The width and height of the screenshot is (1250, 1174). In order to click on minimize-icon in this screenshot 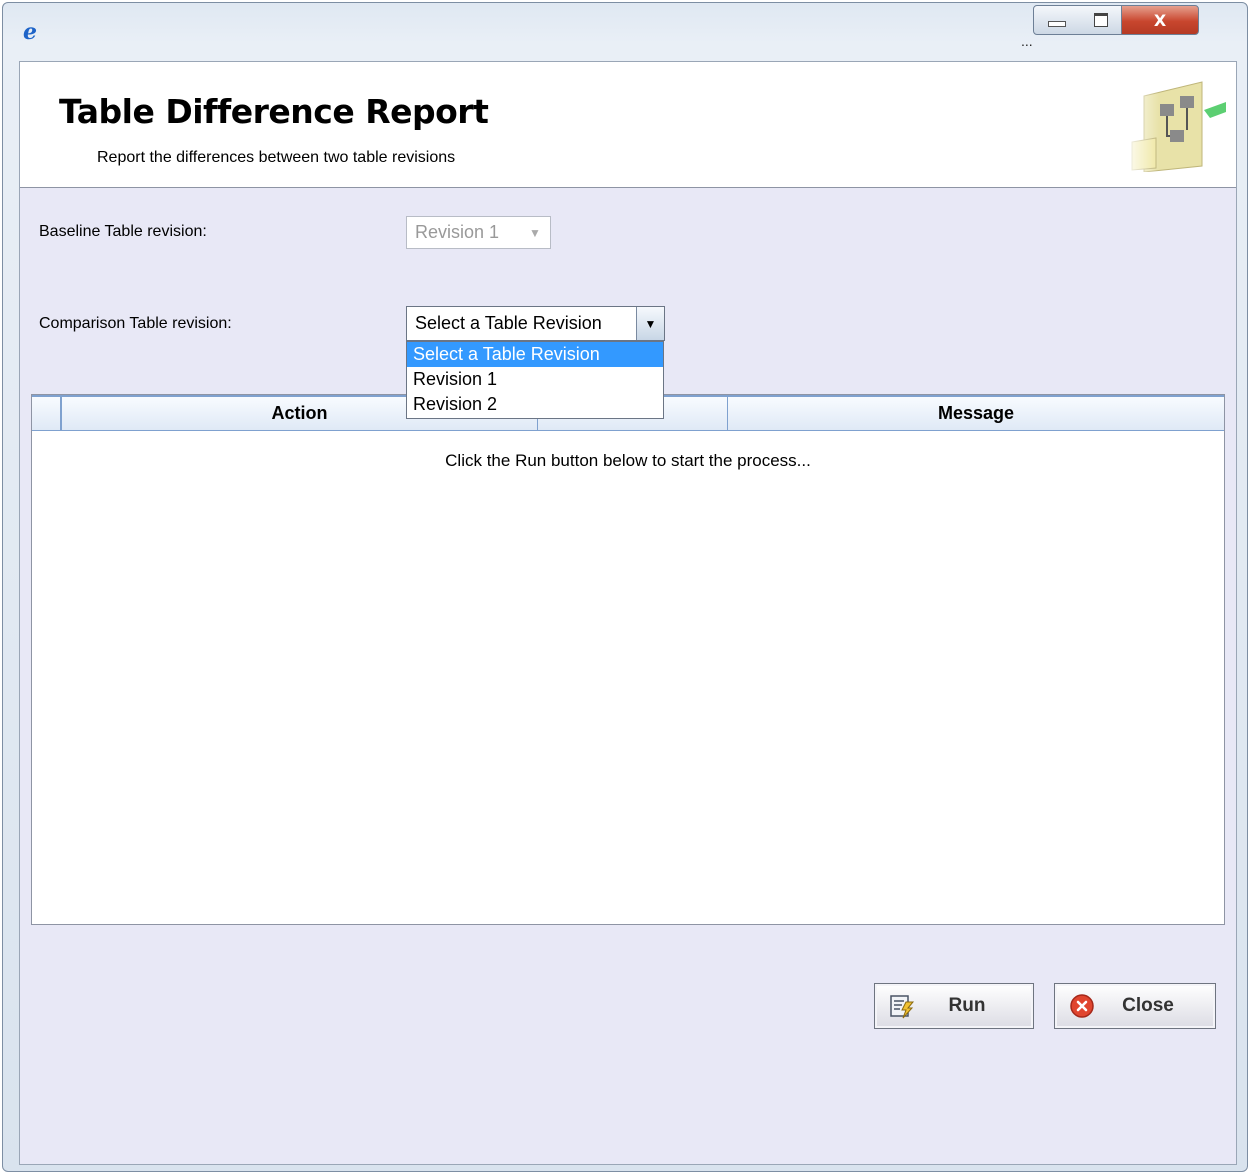, I will do `click(1057, 24)`.